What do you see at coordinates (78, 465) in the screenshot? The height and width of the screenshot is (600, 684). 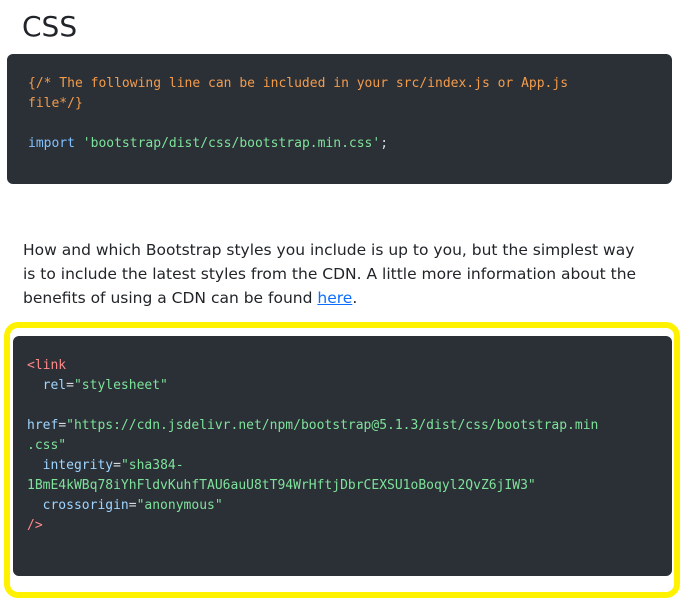 I see `code-attr: integrity` at bounding box center [78, 465].